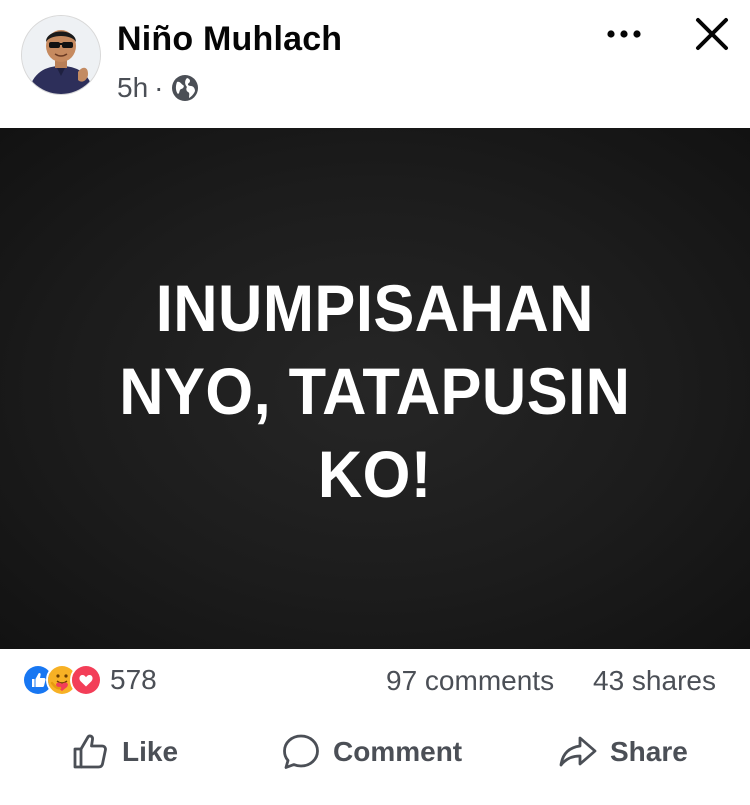  I want to click on share-label: Share, so click(649, 751).